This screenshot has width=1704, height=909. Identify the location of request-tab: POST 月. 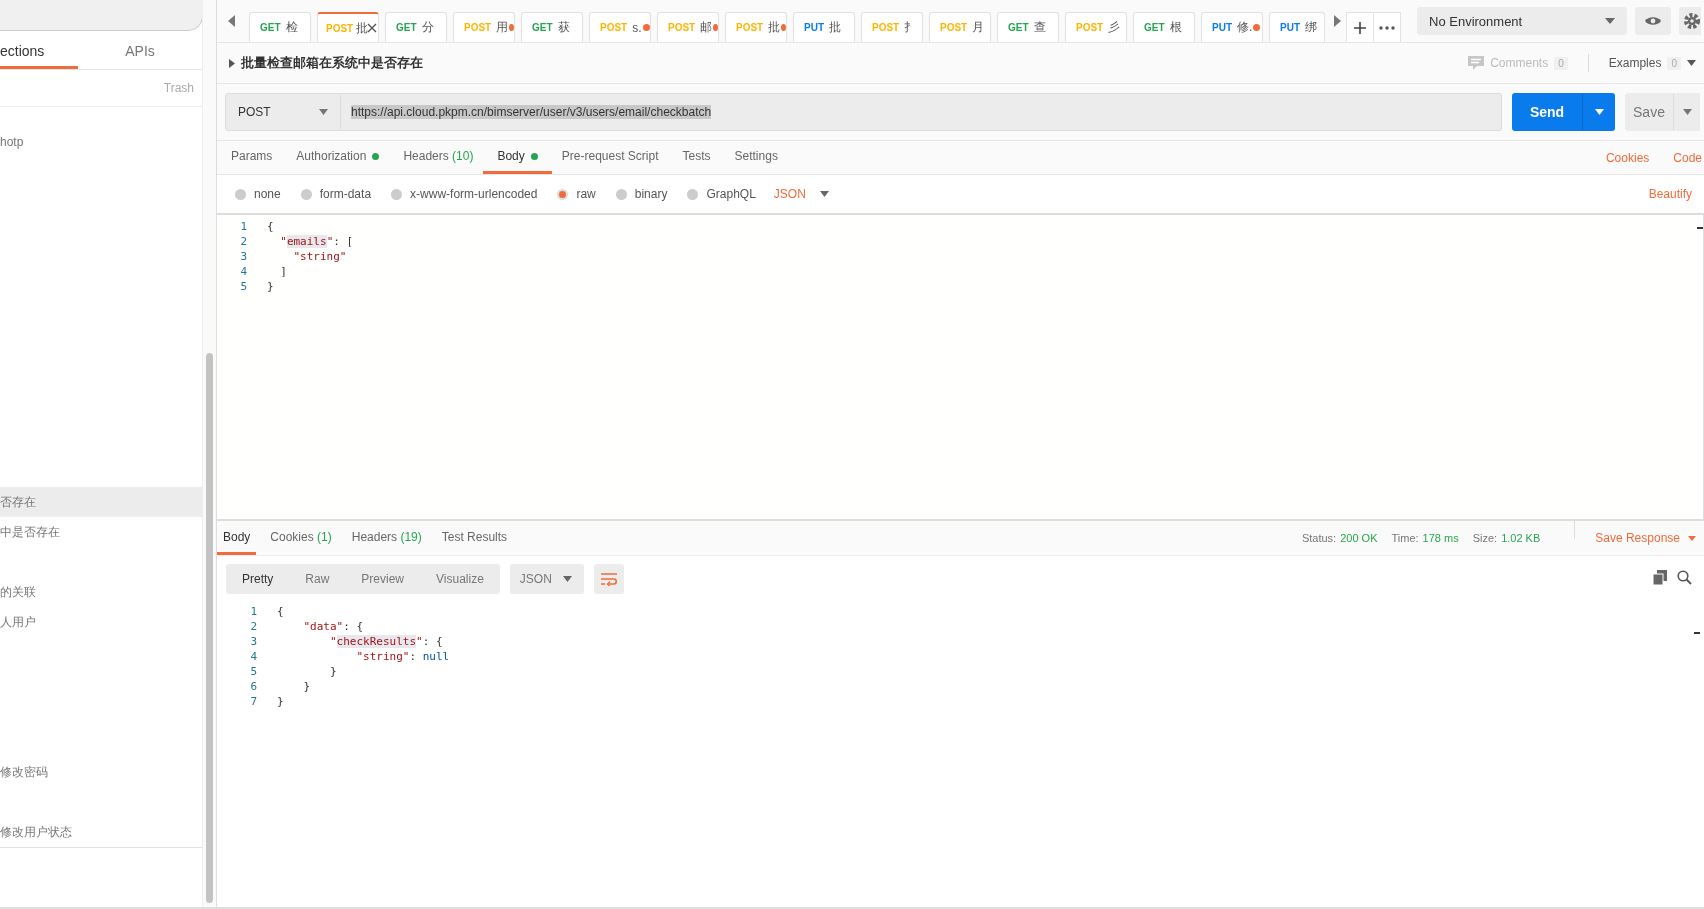
(960, 27).